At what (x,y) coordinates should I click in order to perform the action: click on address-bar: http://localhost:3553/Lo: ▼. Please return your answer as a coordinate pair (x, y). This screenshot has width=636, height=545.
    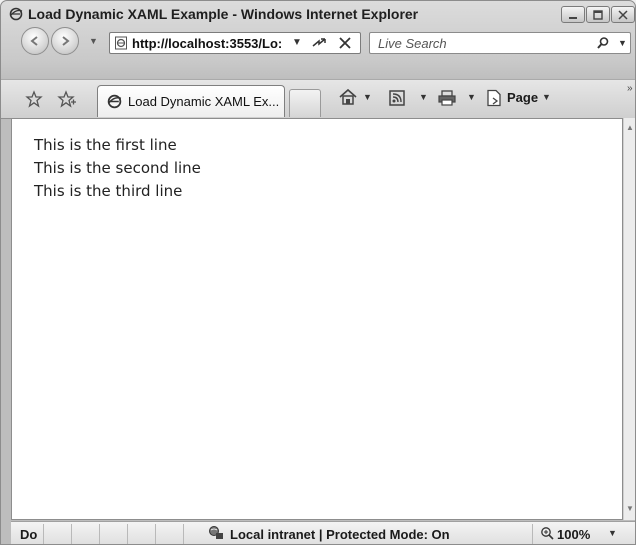
    Looking at the image, I should click on (235, 43).